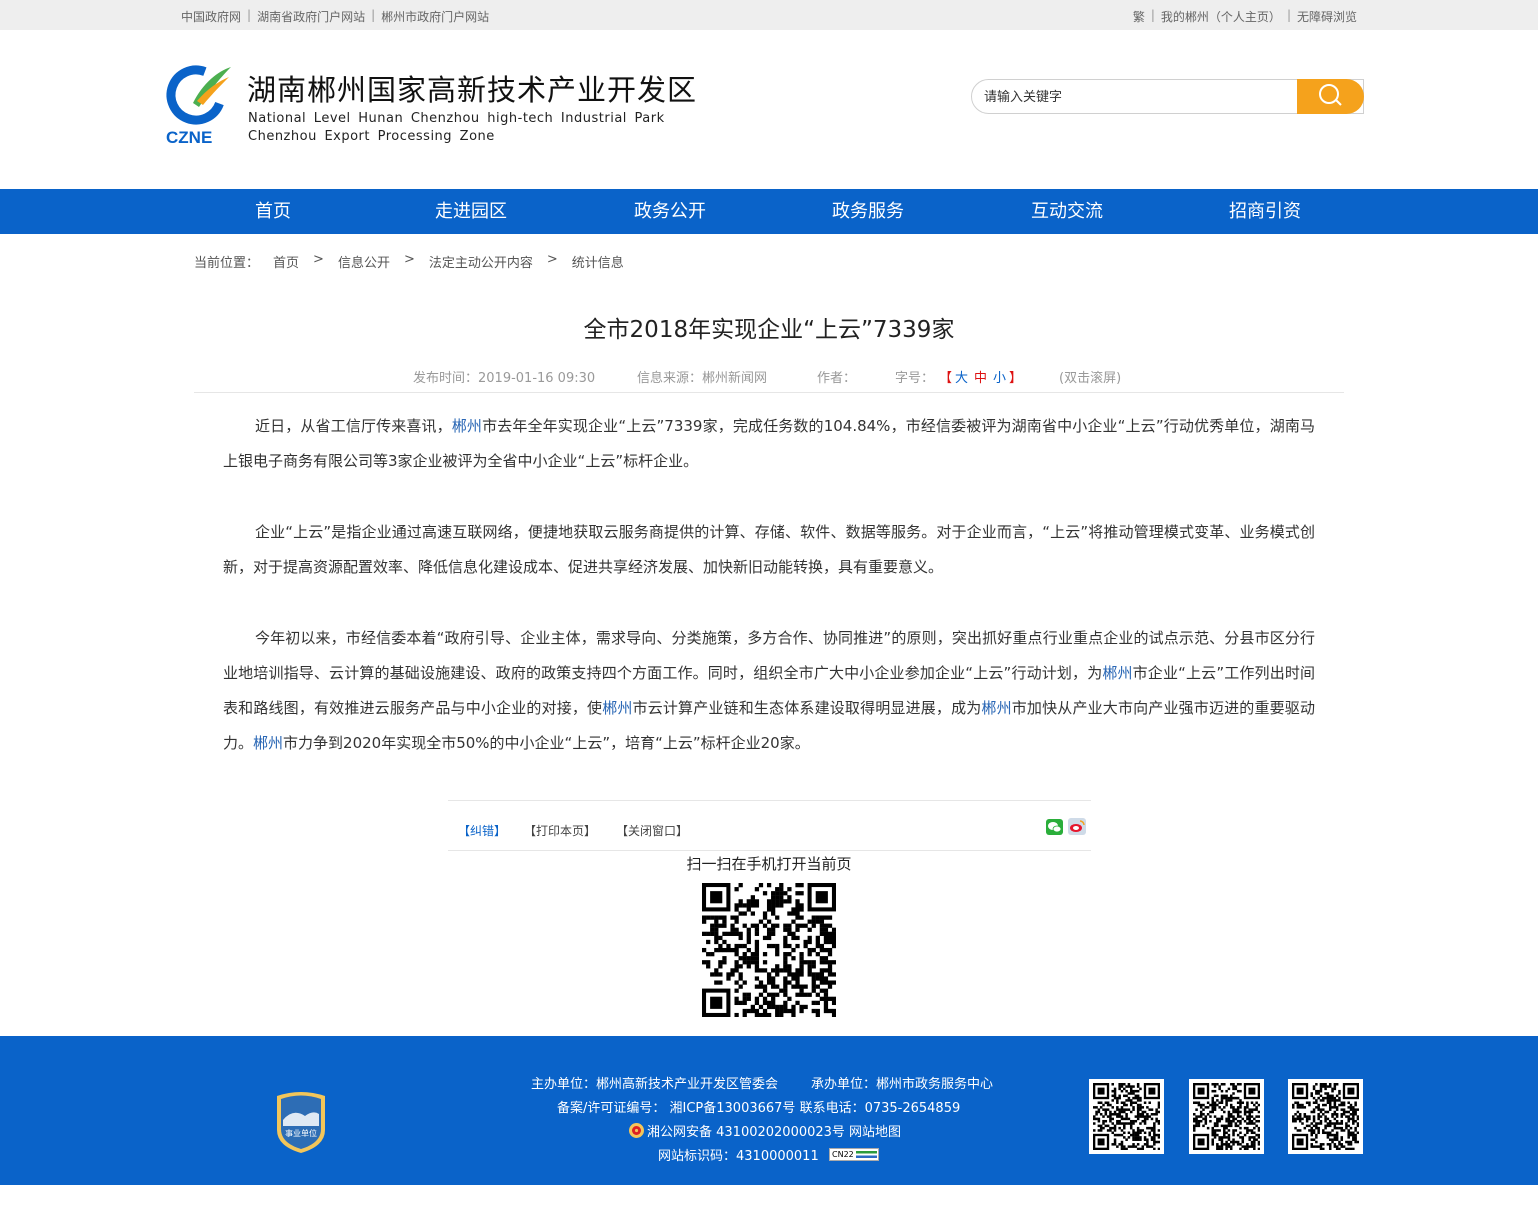 This screenshot has height=1205, width=1538. I want to click on link-my-chenzhou: 我的郴州（个人主页）, so click(1221, 16).